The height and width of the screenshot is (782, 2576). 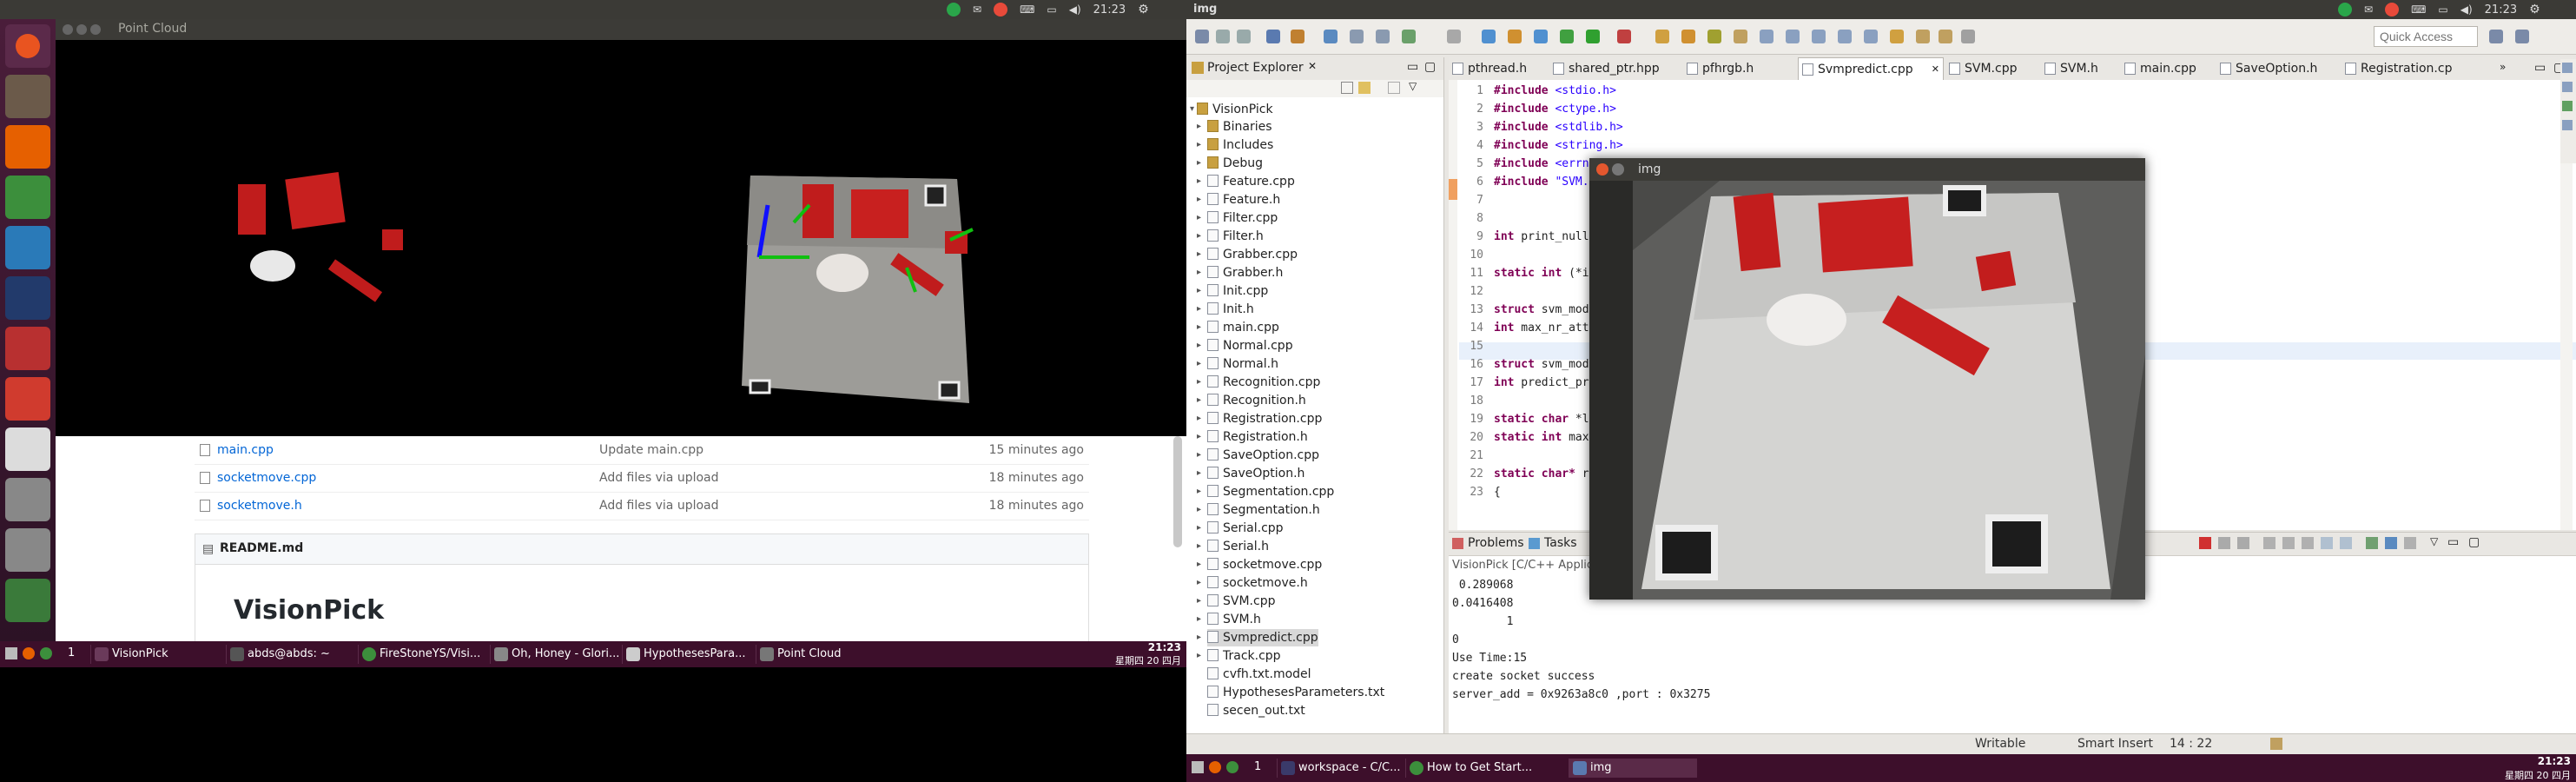 I want to click on include-browser-icon, so click(x=2568, y=87).